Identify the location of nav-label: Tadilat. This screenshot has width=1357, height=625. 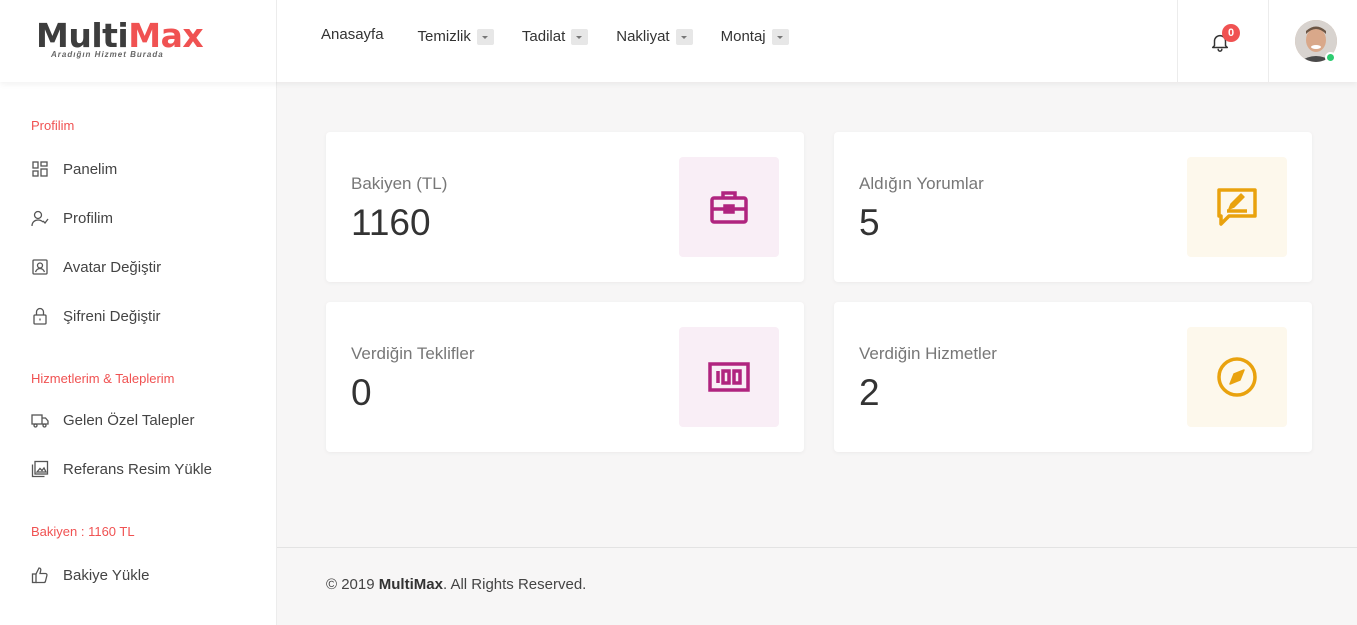
(543, 36).